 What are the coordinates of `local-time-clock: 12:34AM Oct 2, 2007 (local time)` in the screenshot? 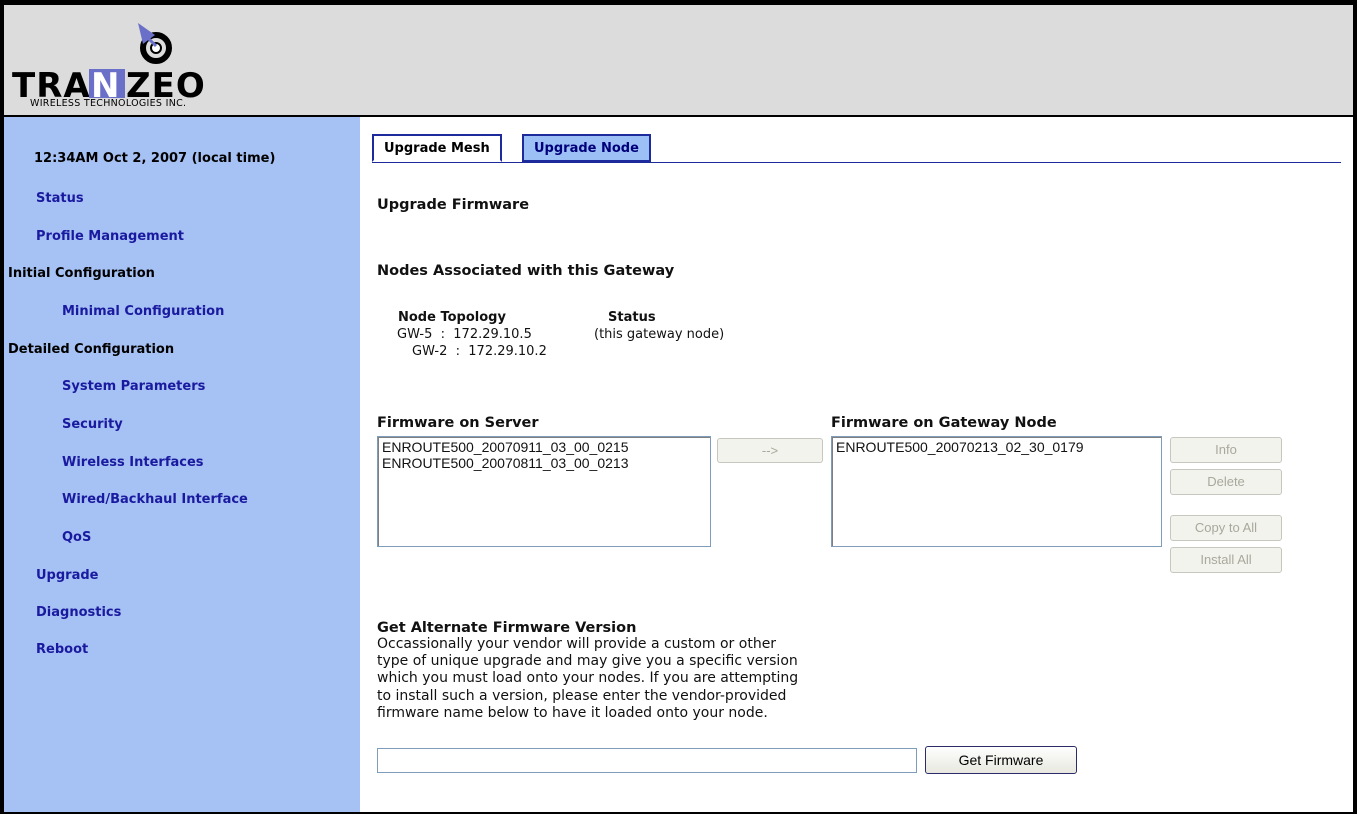 It's located at (155, 158).